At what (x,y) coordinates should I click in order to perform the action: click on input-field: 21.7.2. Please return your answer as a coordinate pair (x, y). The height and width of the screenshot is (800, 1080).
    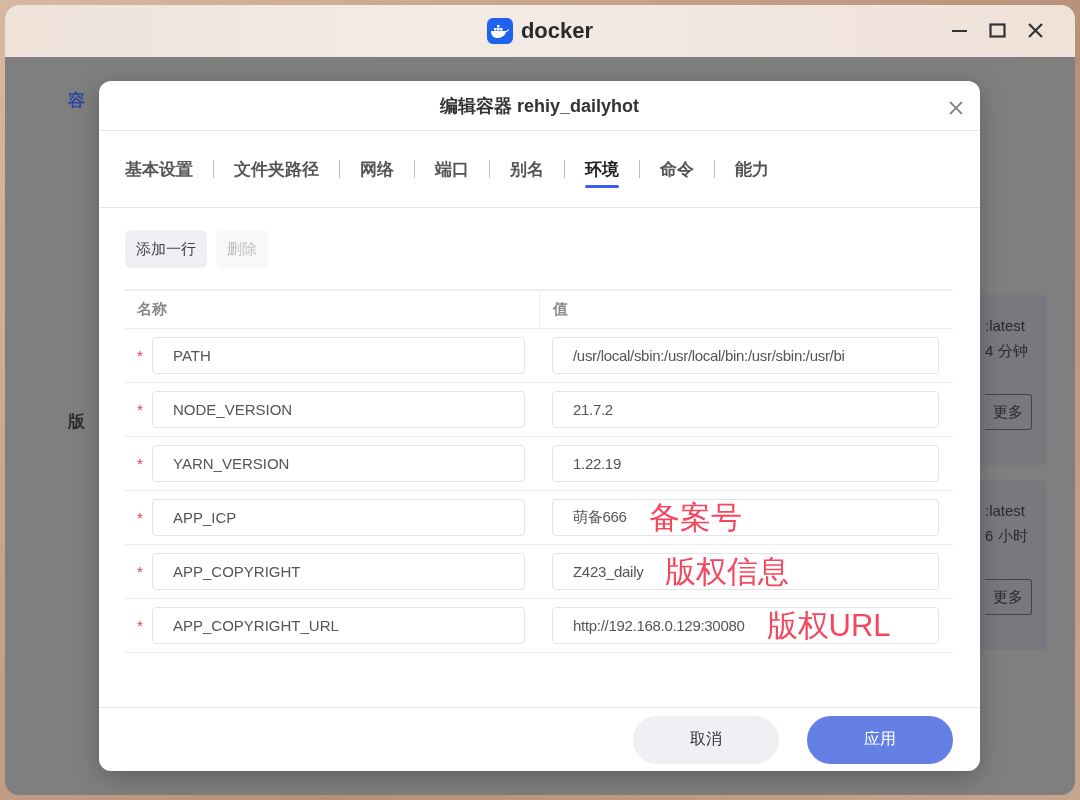
    Looking at the image, I should click on (745, 409).